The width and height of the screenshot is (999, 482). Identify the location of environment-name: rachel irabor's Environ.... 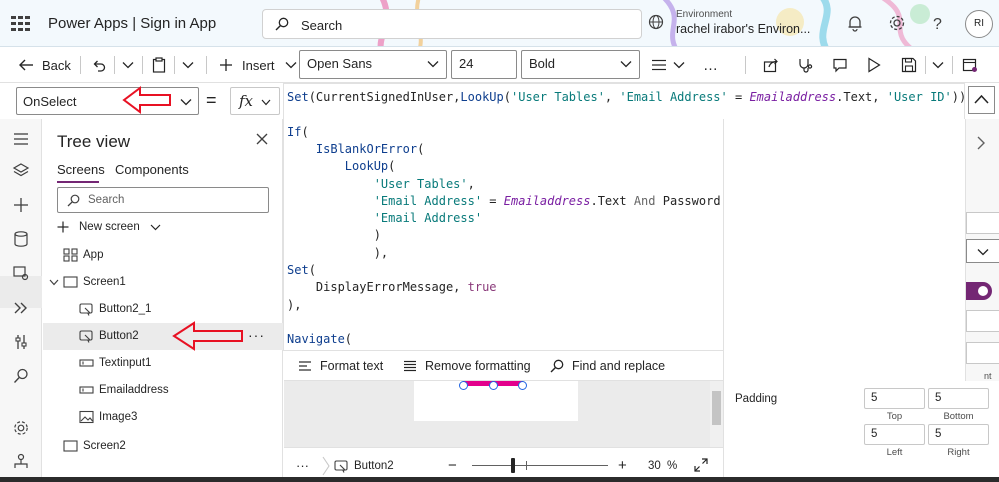
(743, 29).